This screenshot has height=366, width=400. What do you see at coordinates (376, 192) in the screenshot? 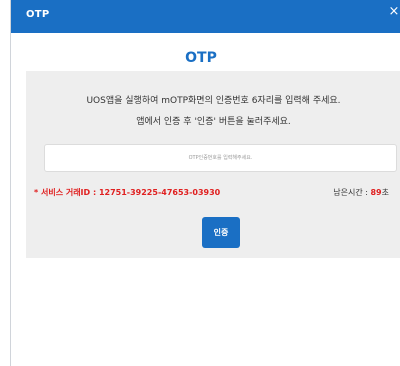
I see `remaining-time-seconds: 89` at bounding box center [376, 192].